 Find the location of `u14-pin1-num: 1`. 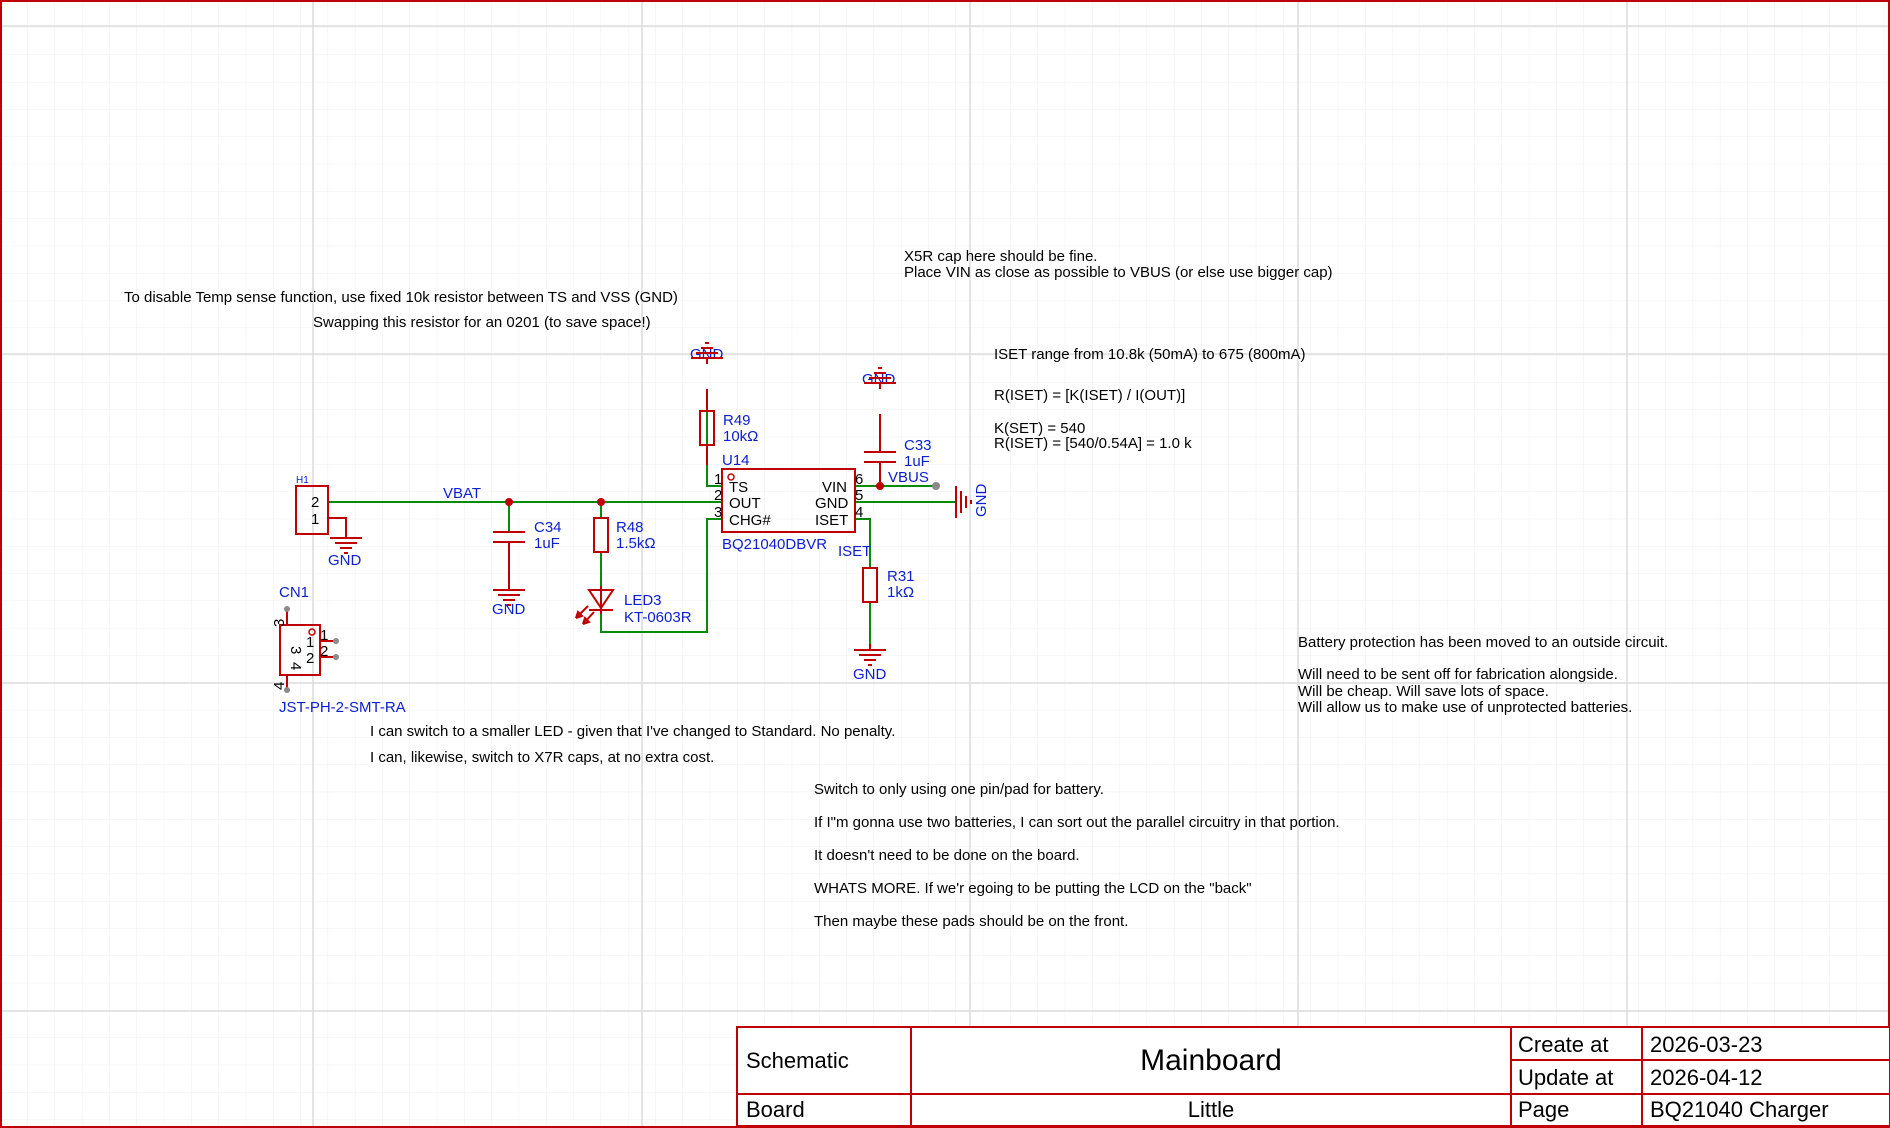

u14-pin1-num: 1 is located at coordinates (718, 479).